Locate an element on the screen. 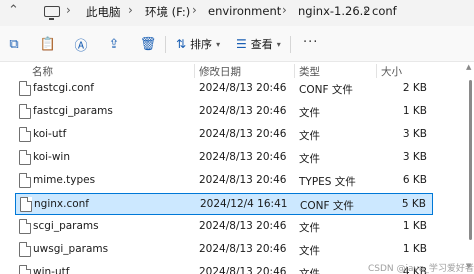 The image size is (474, 274). this-pc-icon is located at coordinates (52, 13).